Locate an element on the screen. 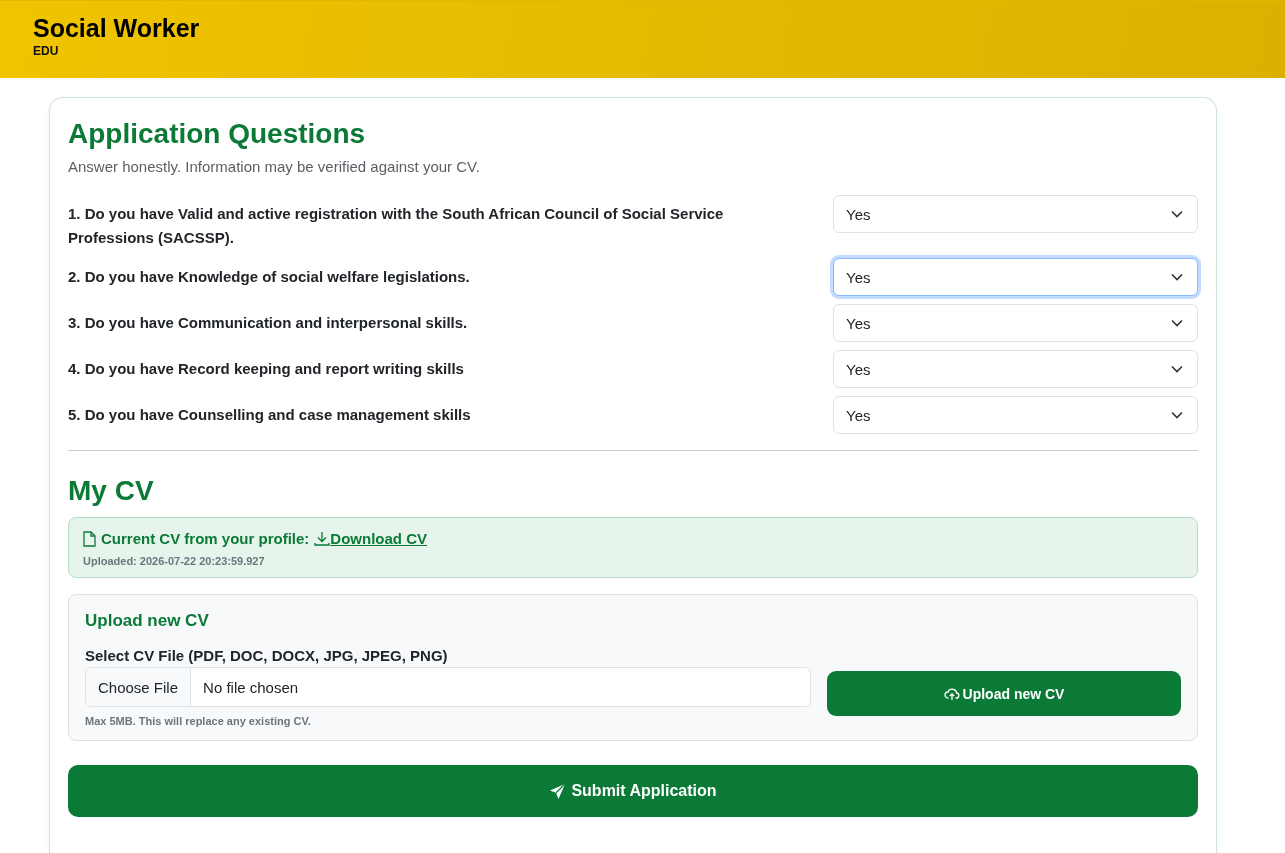 This screenshot has width=1285, height=853. cloud-upload-icon is located at coordinates (951, 693).